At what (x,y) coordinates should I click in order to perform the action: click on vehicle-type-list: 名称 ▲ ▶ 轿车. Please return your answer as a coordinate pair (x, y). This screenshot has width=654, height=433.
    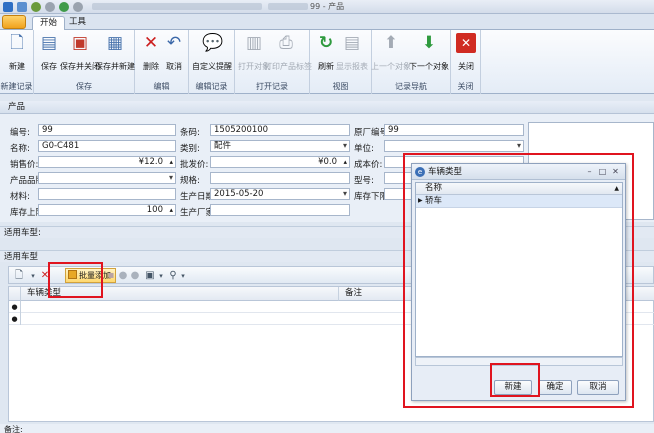
    Looking at the image, I should click on (519, 269).